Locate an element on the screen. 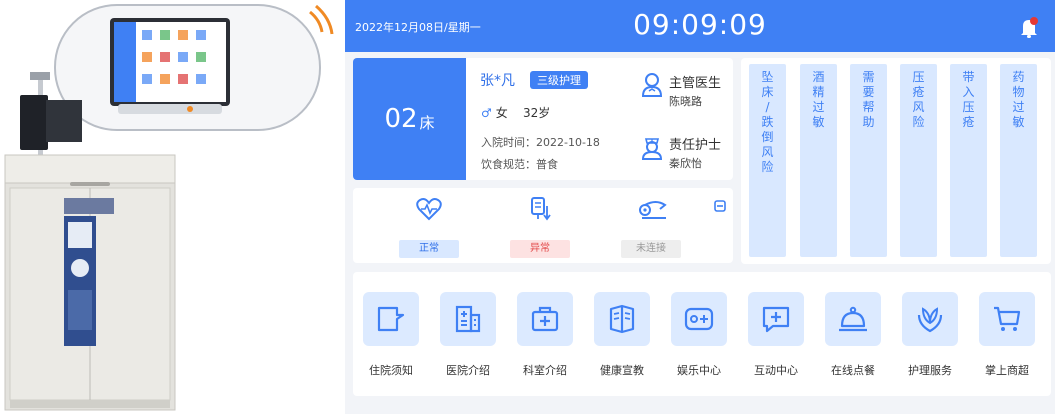 The width and height of the screenshot is (1055, 414). top-bar: 2022年12月08日/星期一 09:09:09 is located at coordinates (700, 26).